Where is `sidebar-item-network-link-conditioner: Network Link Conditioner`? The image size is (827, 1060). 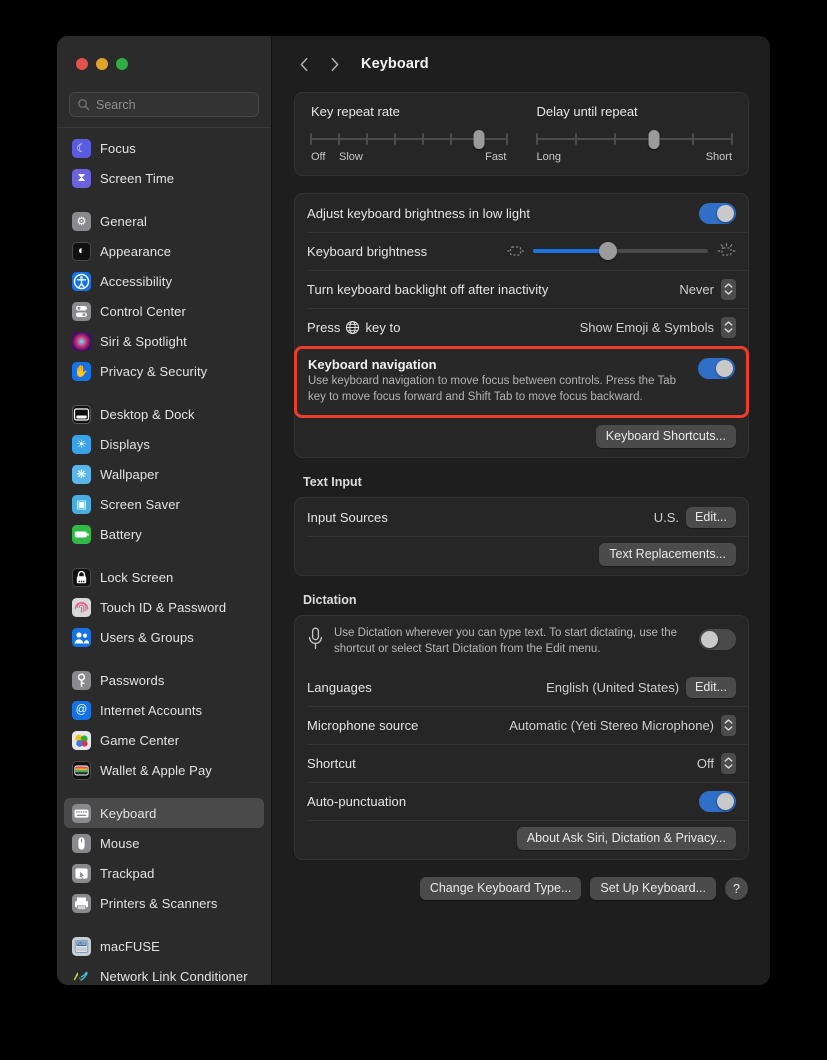 sidebar-item-network-link-conditioner: Network Link Conditioner is located at coordinates (164, 973).